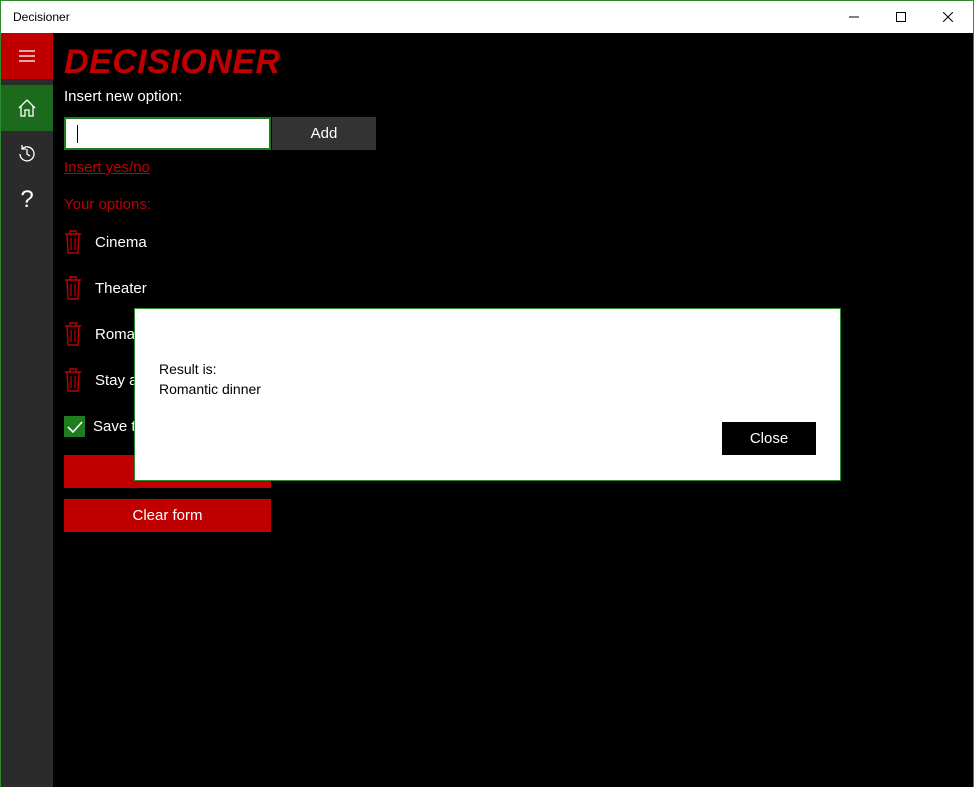 The width and height of the screenshot is (974, 787). Describe the element at coordinates (108, 204) in the screenshot. I see `your-options-label: Your options:` at that location.